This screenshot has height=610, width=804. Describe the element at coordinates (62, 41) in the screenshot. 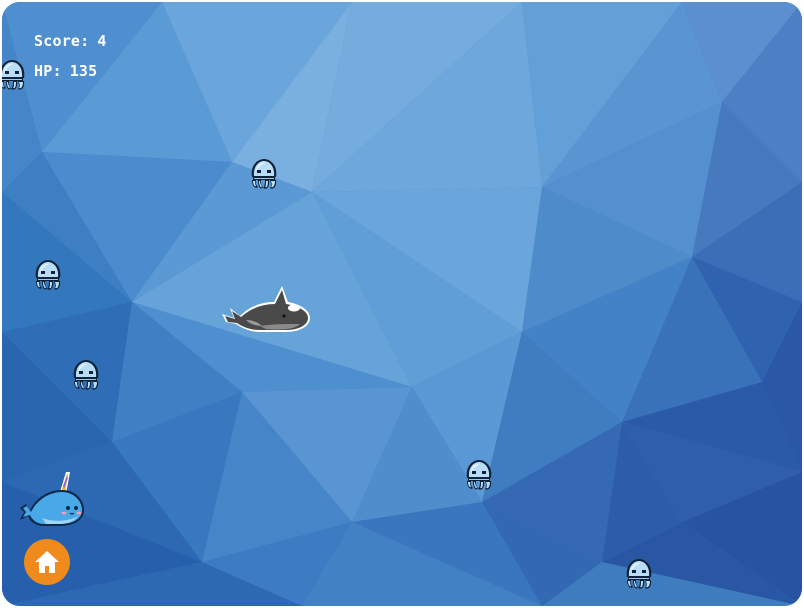

I see `score-label: Score:` at that location.